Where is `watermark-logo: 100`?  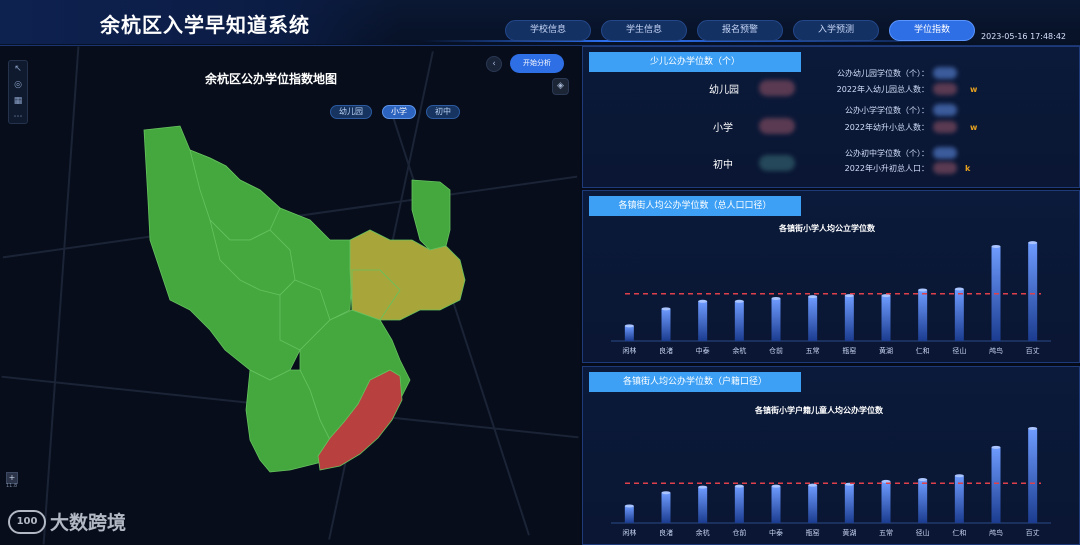 watermark-logo: 100 is located at coordinates (27, 521).